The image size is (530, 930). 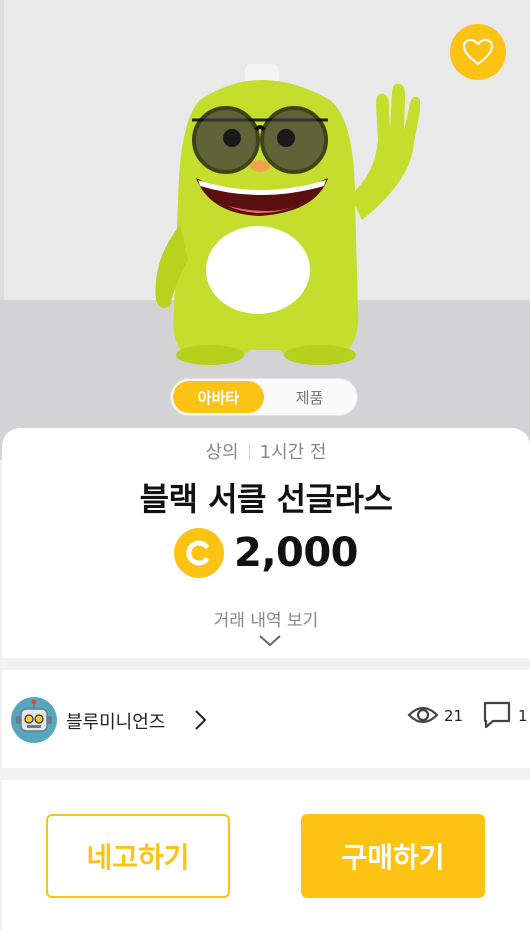 What do you see at coordinates (497, 715) in the screenshot?
I see `comment-icon` at bounding box center [497, 715].